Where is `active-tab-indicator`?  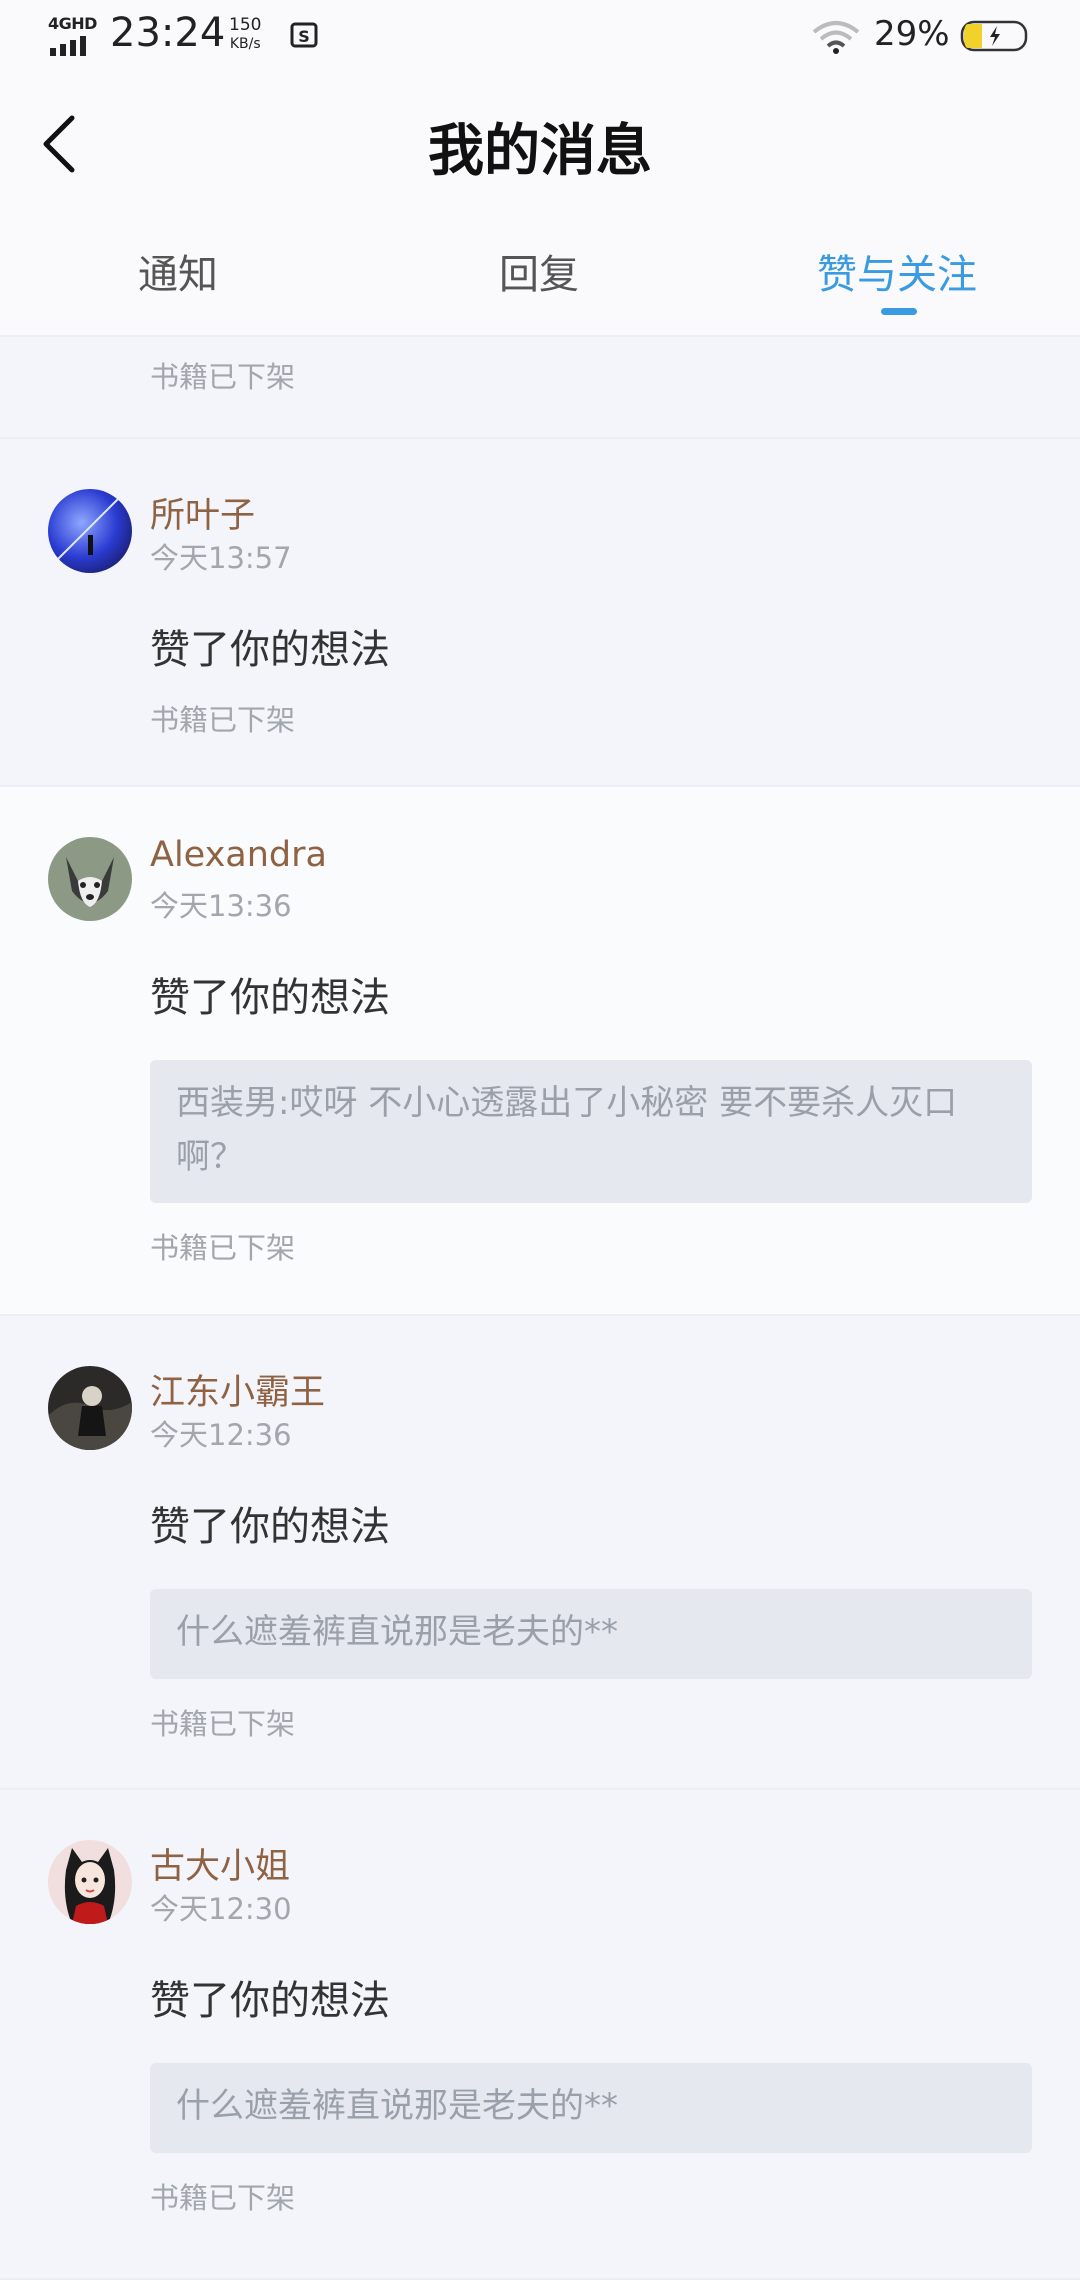
active-tab-indicator is located at coordinates (899, 311).